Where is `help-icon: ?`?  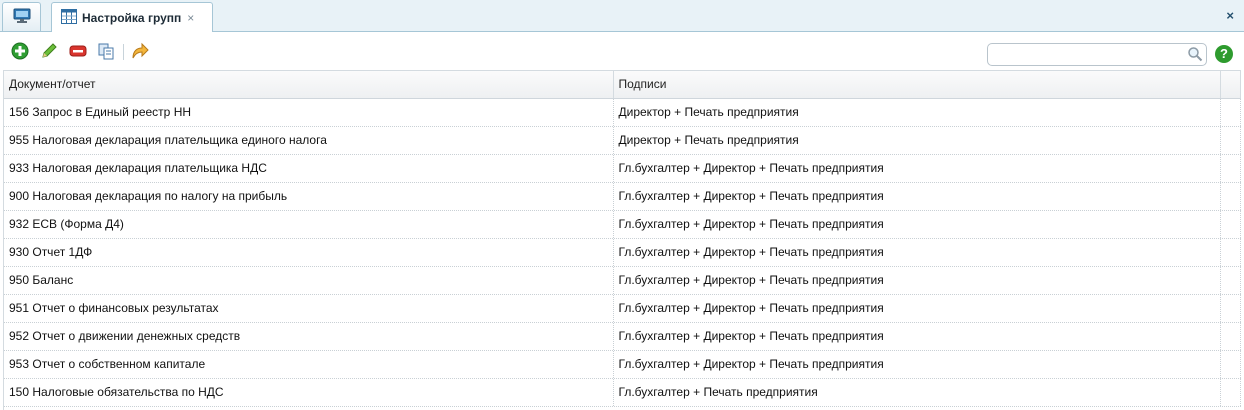
help-icon: ? is located at coordinates (1224, 54).